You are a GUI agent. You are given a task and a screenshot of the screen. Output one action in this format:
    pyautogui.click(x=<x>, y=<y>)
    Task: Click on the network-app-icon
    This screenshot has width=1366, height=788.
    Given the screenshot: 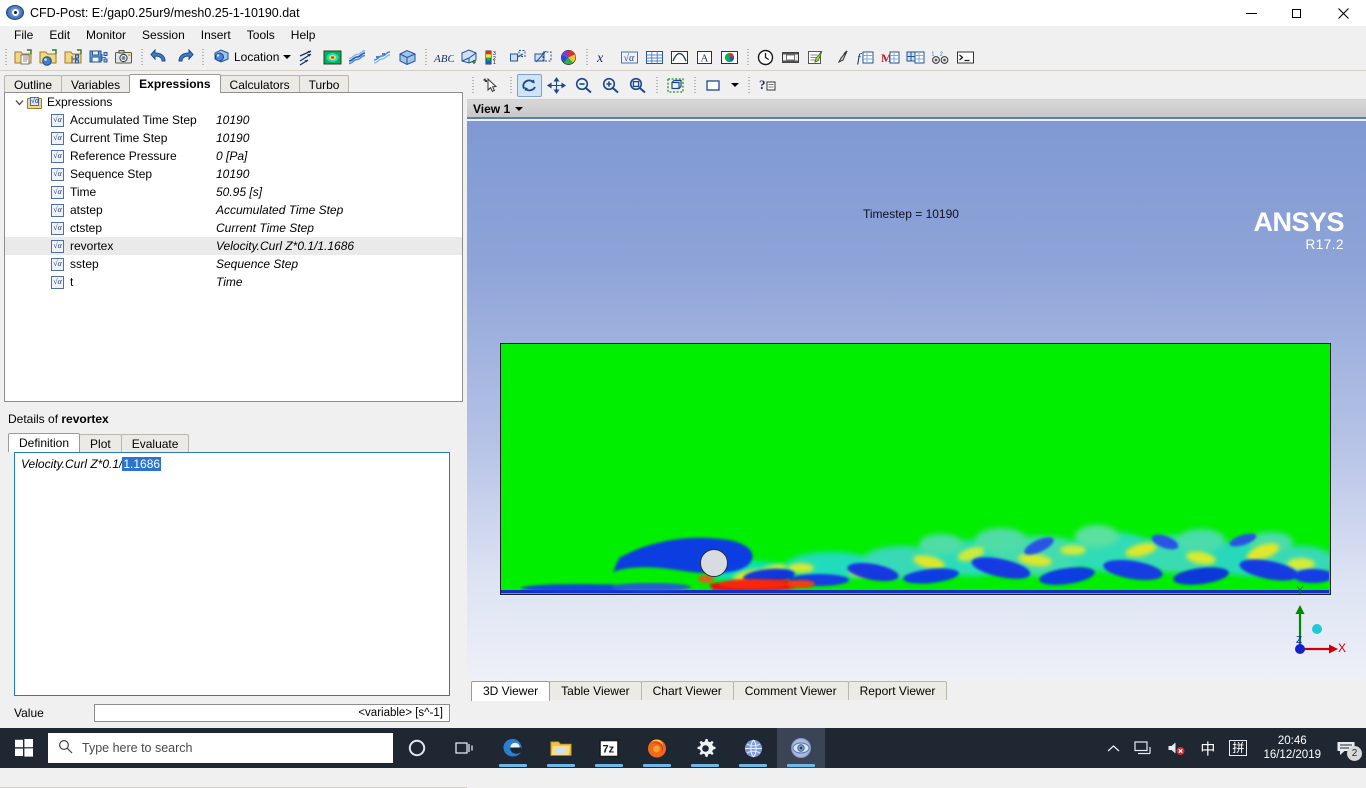 What is the action you would take?
    pyautogui.click(x=753, y=748)
    